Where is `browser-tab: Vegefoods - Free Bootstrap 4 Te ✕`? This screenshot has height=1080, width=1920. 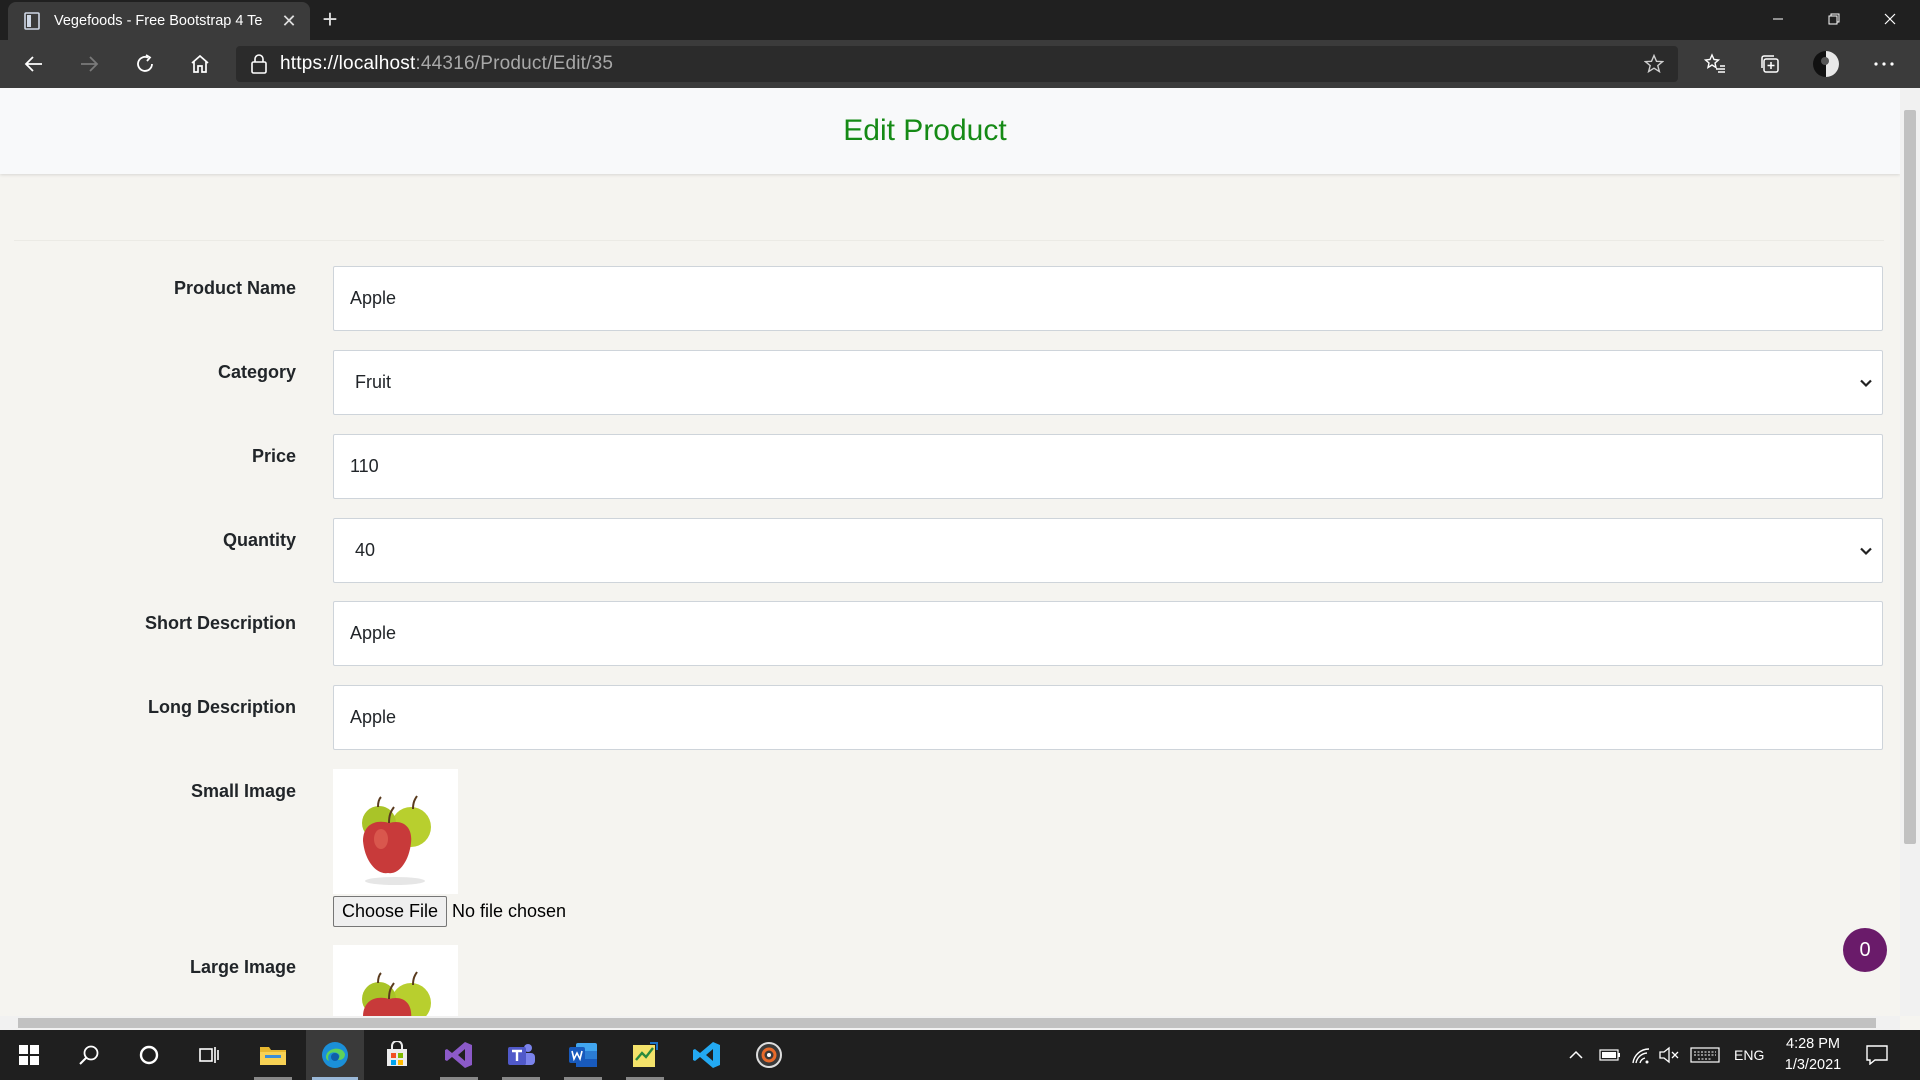
browser-tab: Vegefoods - Free Bootstrap 4 Te ✕ is located at coordinates (159, 21).